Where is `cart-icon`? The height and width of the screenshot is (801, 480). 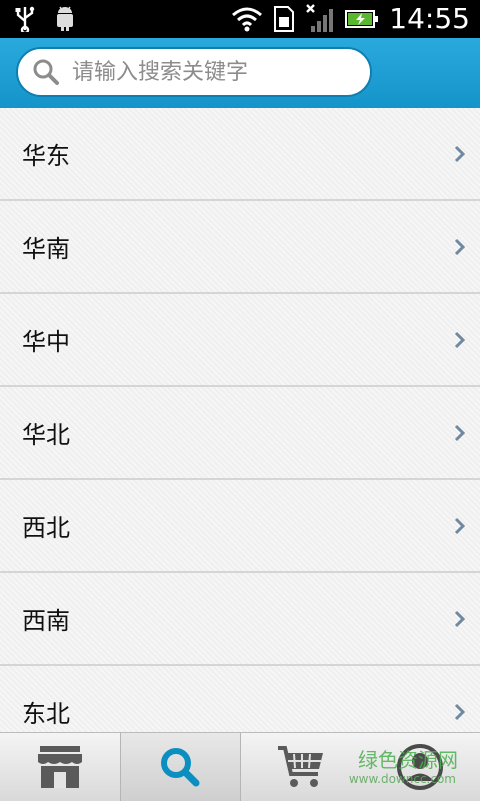 cart-icon is located at coordinates (301, 767).